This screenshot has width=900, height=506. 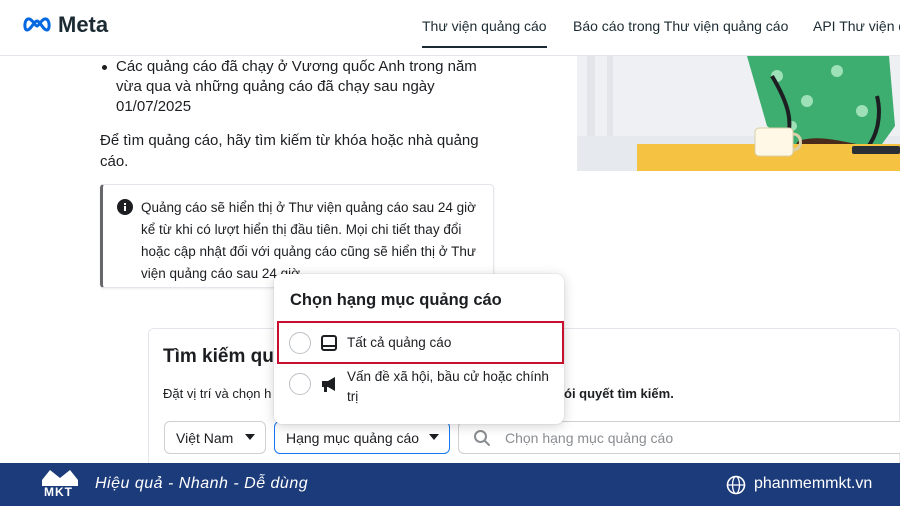 What do you see at coordinates (484, 33) in the screenshot?
I see `nav-tab-ad-library: Thư viện quảng cáo` at bounding box center [484, 33].